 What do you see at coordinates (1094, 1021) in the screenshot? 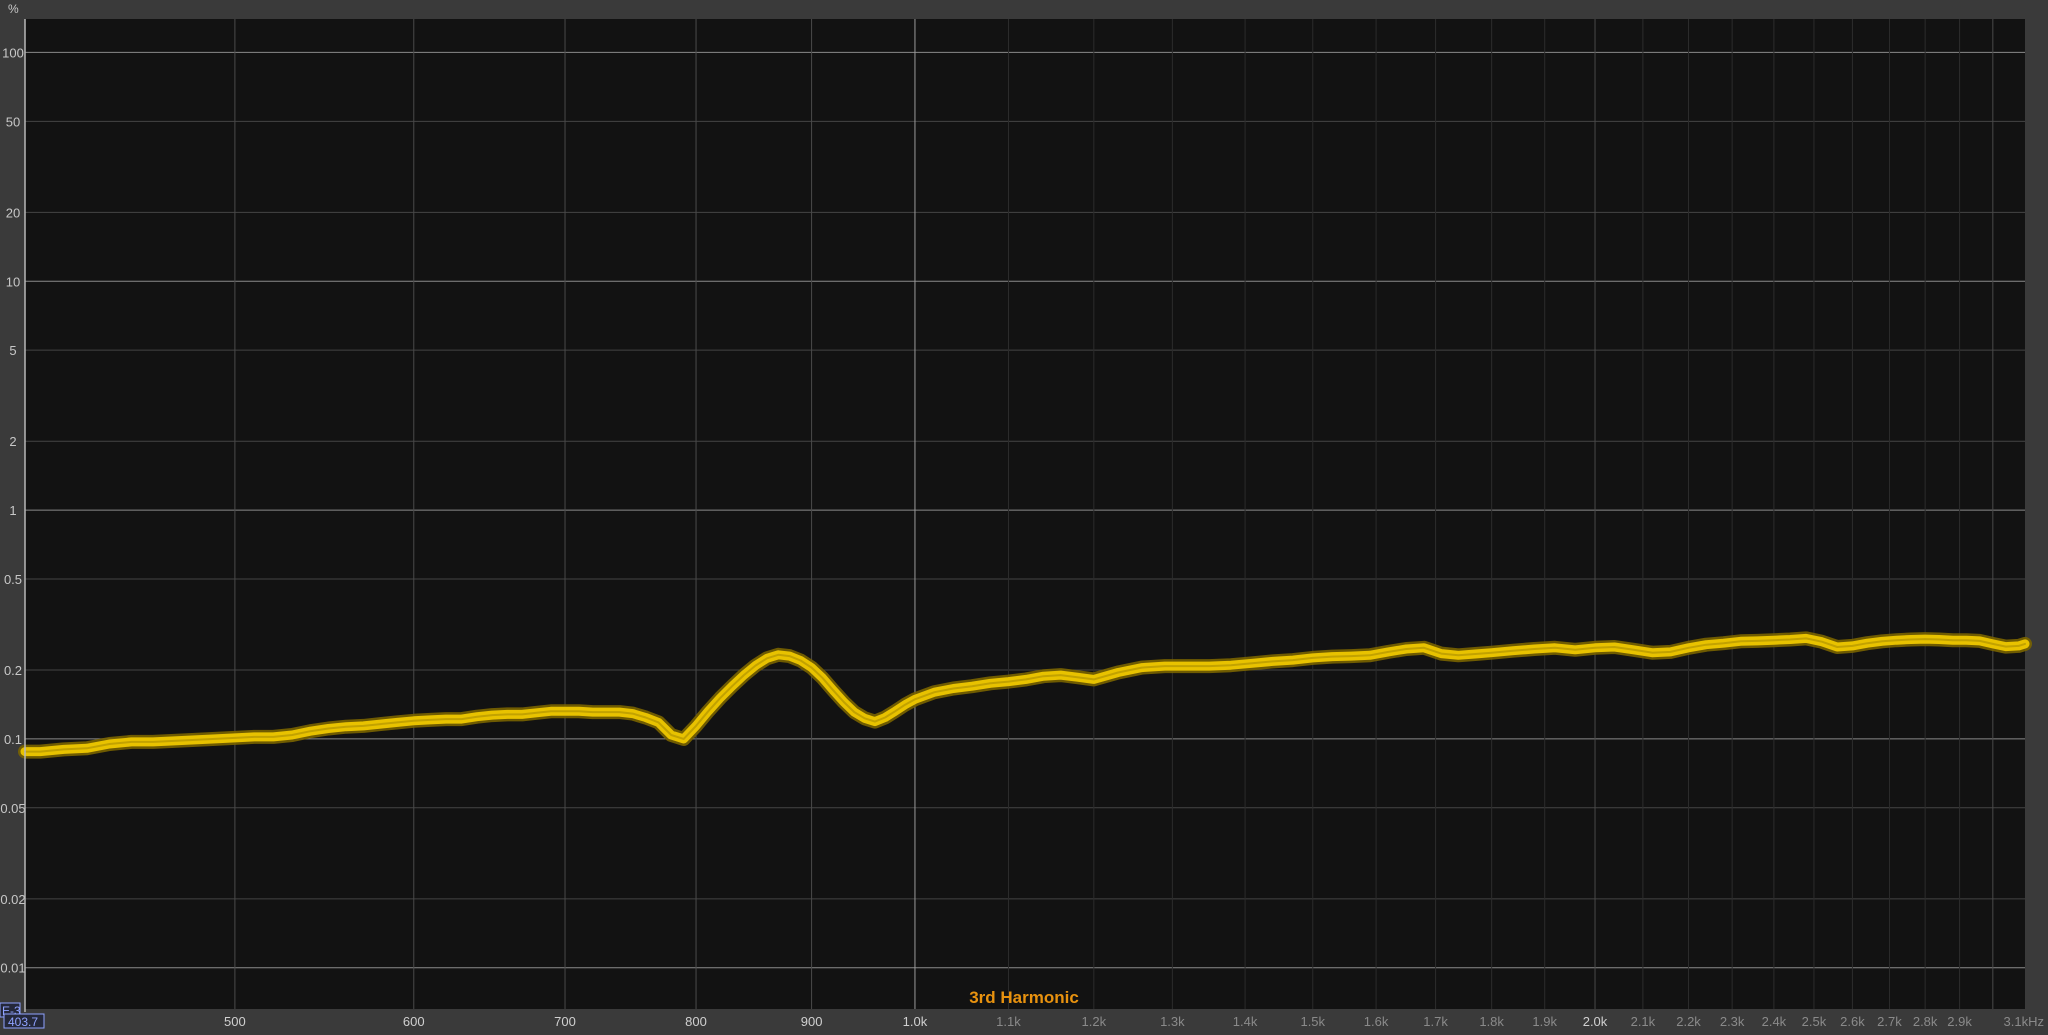
I see `x-tick-label: 1.2k` at bounding box center [1094, 1021].